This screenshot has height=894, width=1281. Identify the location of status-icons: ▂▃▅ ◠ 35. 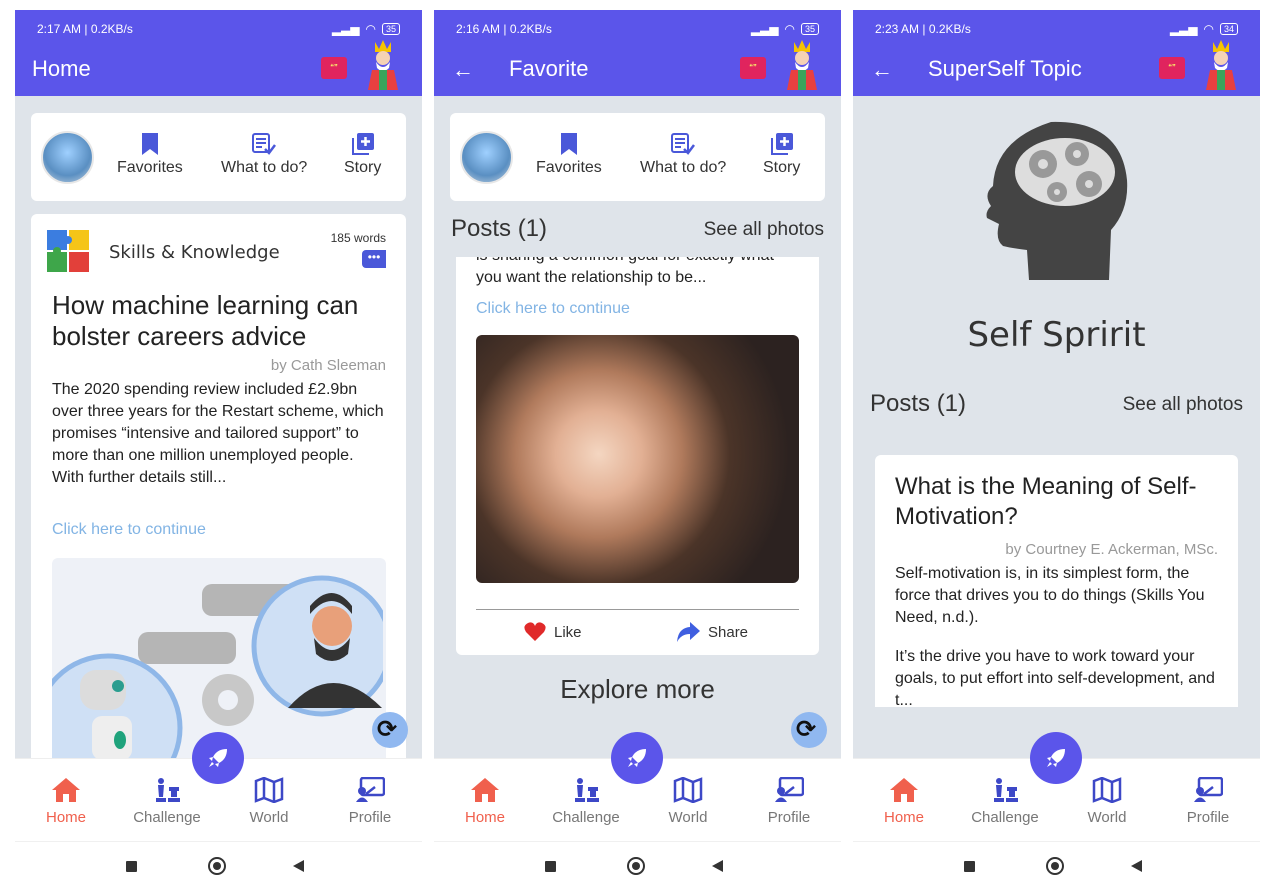
(366, 29).